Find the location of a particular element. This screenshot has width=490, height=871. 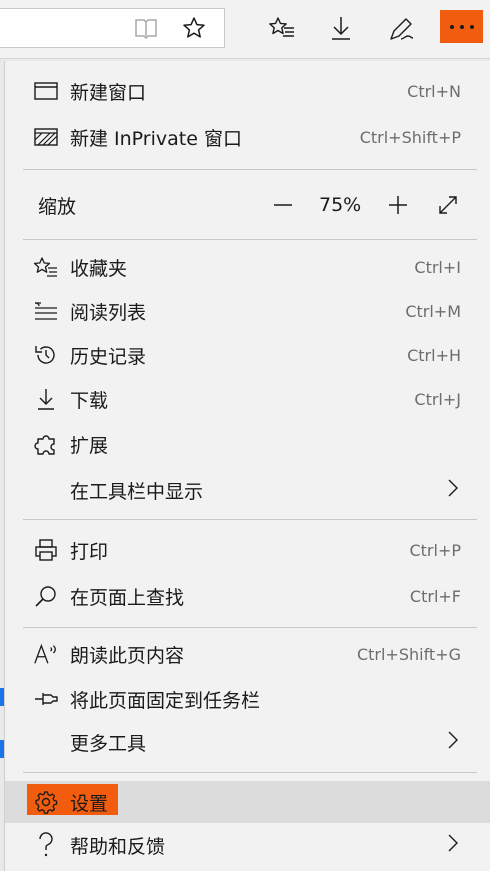

menu-label: 新建窗口 is located at coordinates (108, 92).